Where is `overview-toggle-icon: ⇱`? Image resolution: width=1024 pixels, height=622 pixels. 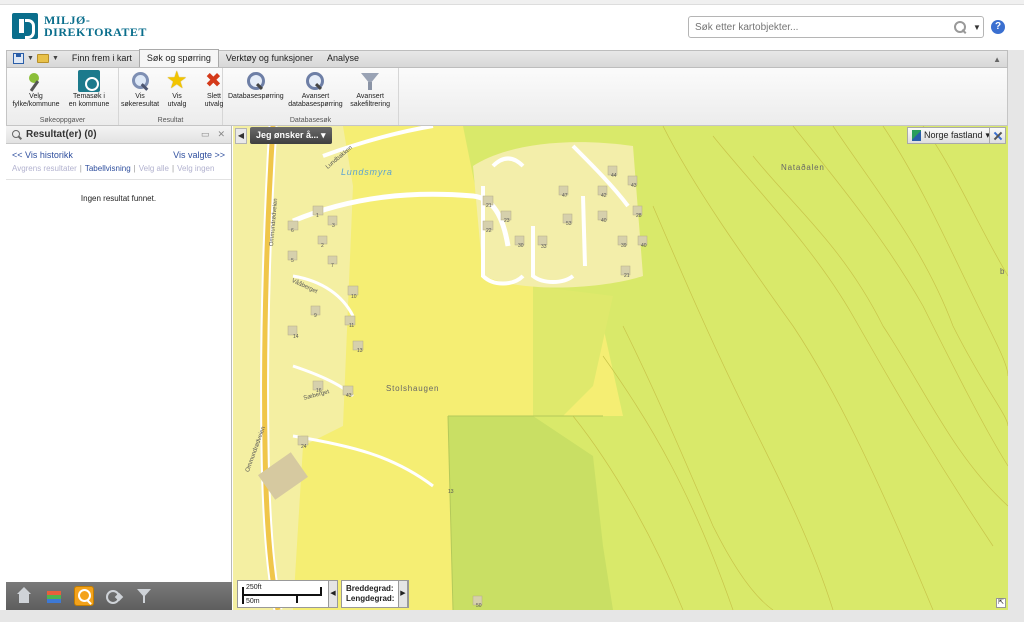
overview-toggle-icon: ⇱ is located at coordinates (1001, 603).